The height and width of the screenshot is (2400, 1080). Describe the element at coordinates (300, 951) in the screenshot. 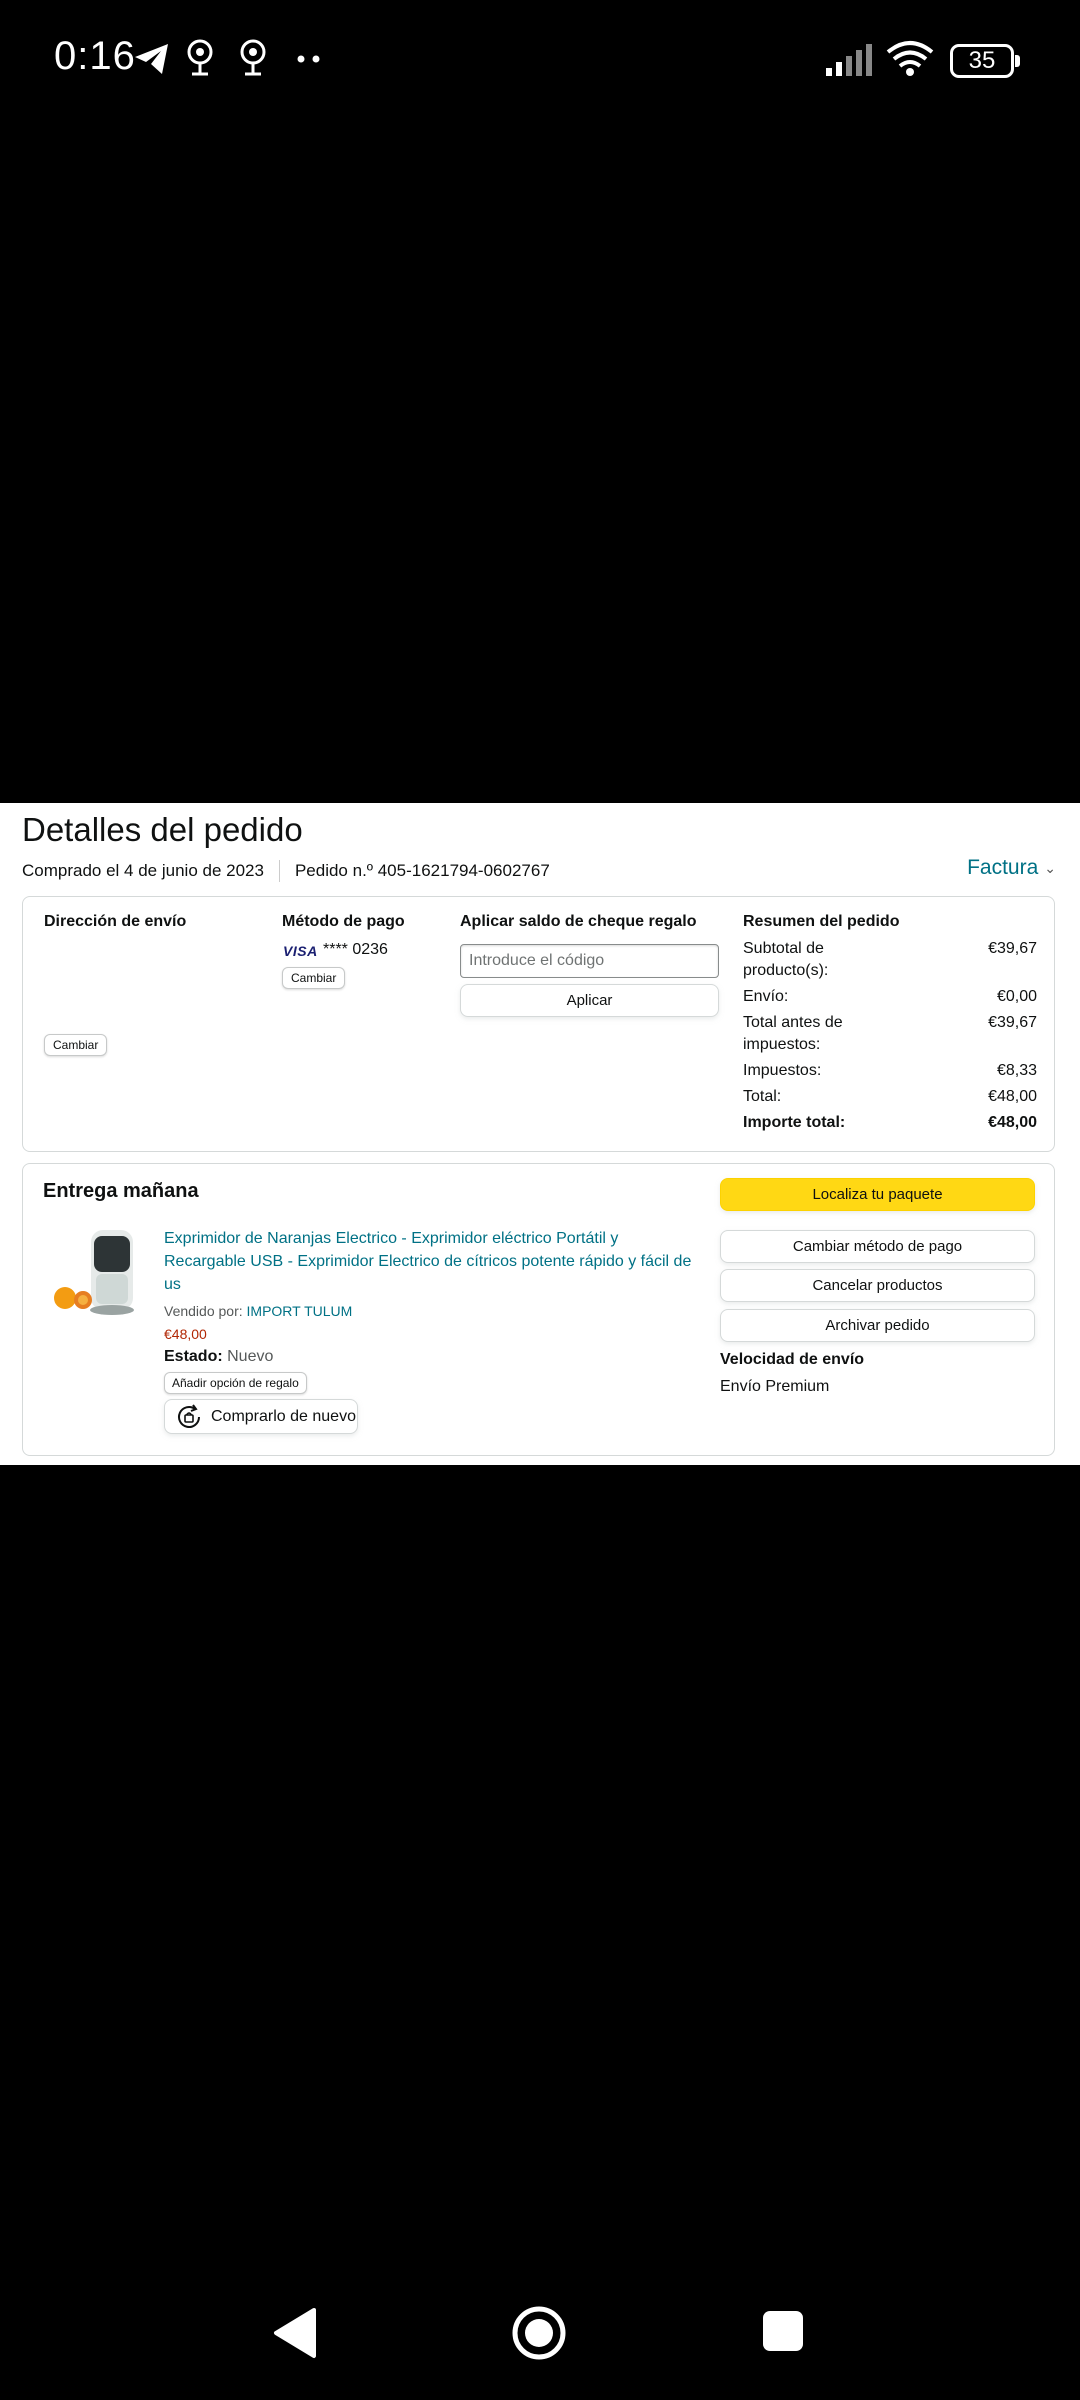

I see `visa-icon: VISA` at that location.